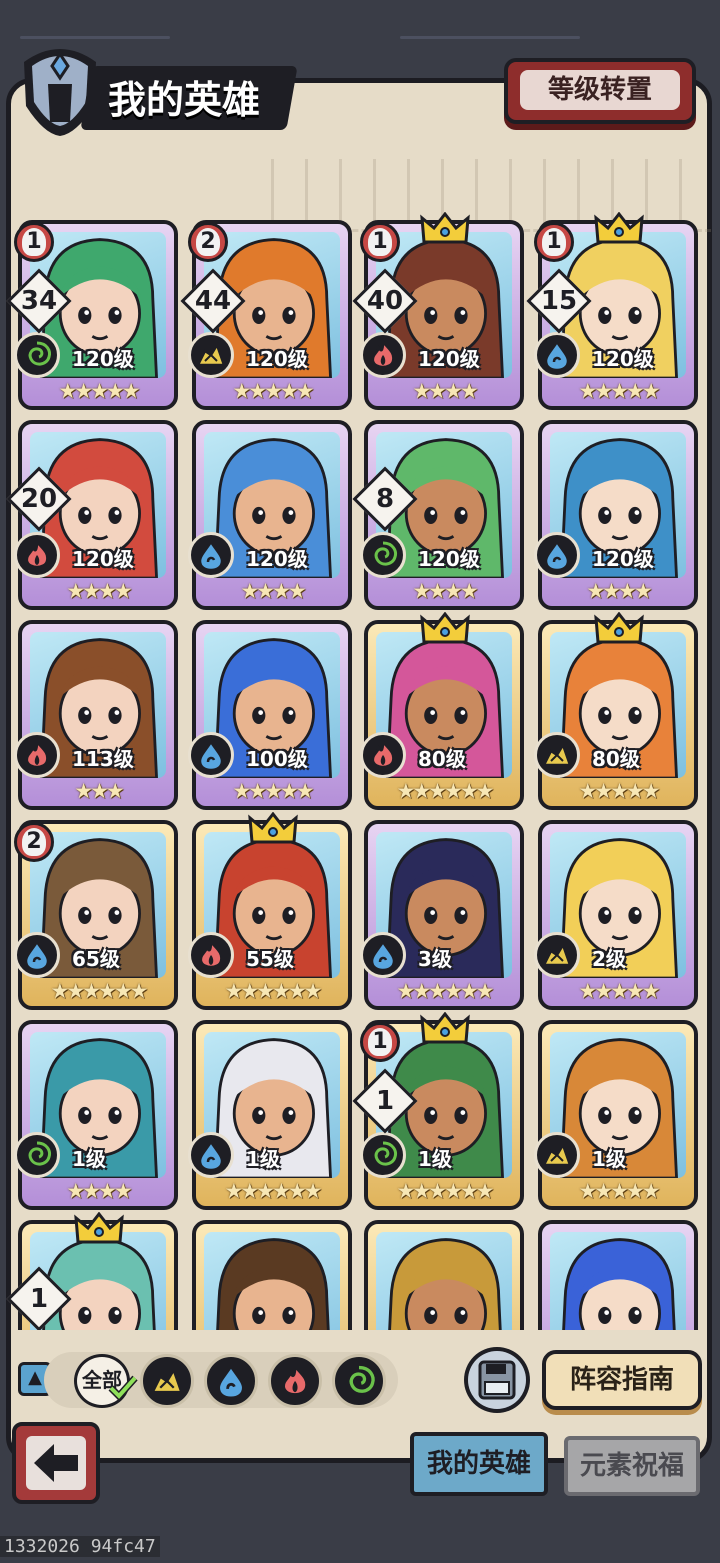 The height and width of the screenshot is (1563, 720). I want to click on tab-element-blessing: 元素祝福, so click(632, 1466).